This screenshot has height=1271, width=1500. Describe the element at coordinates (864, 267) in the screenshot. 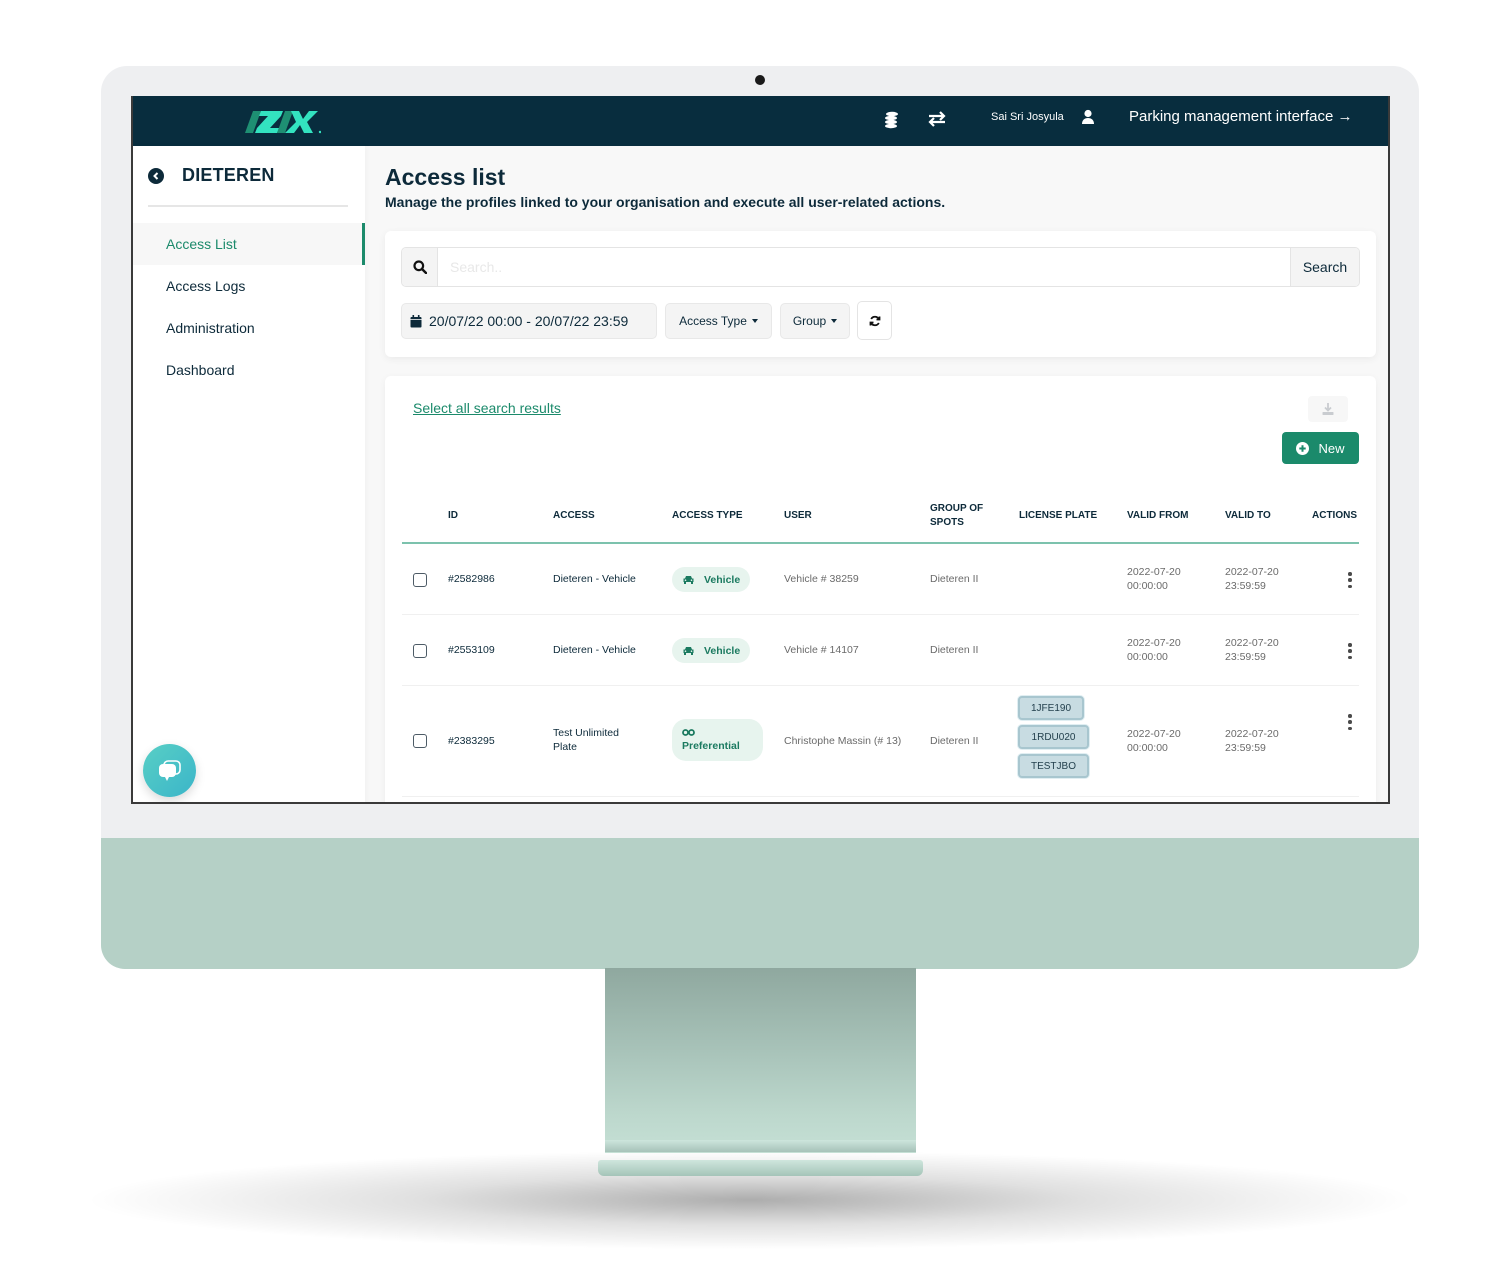

I see `search-input` at that location.